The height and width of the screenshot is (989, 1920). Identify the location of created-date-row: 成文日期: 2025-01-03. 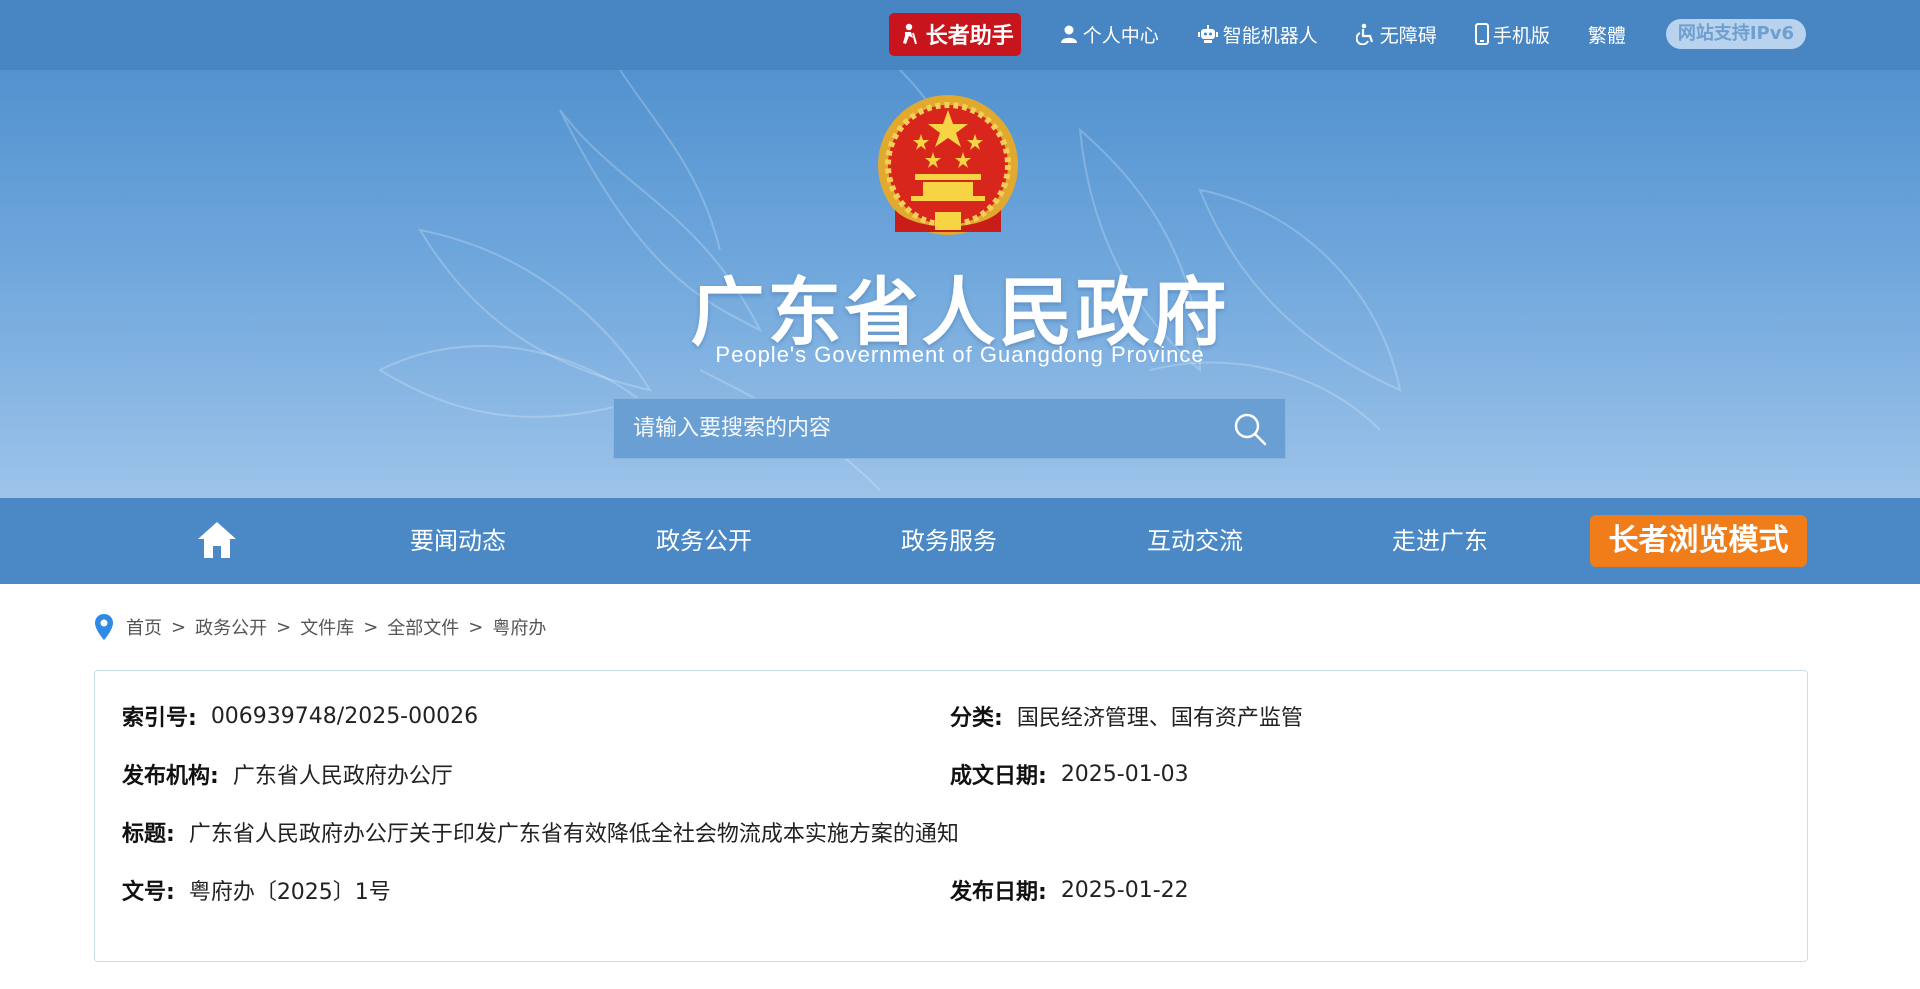
(1069, 774).